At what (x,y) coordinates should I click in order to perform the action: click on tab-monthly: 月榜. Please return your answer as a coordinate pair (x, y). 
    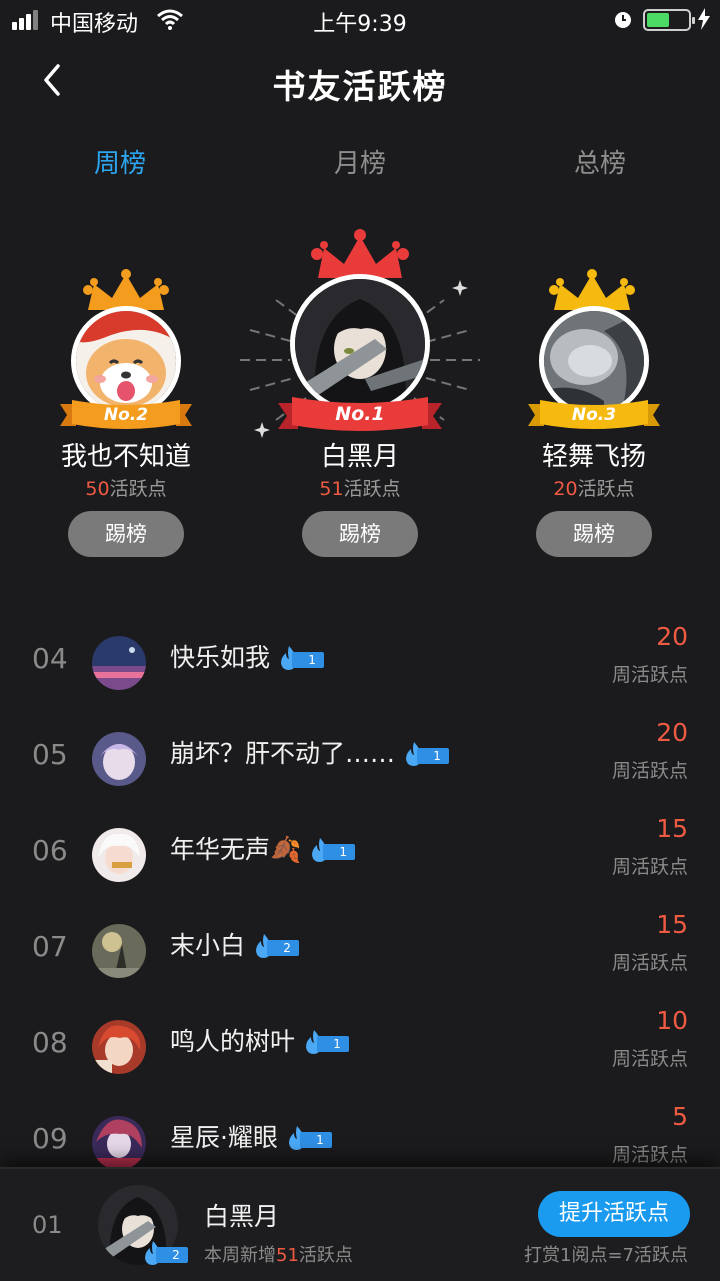
    Looking at the image, I should click on (360, 161).